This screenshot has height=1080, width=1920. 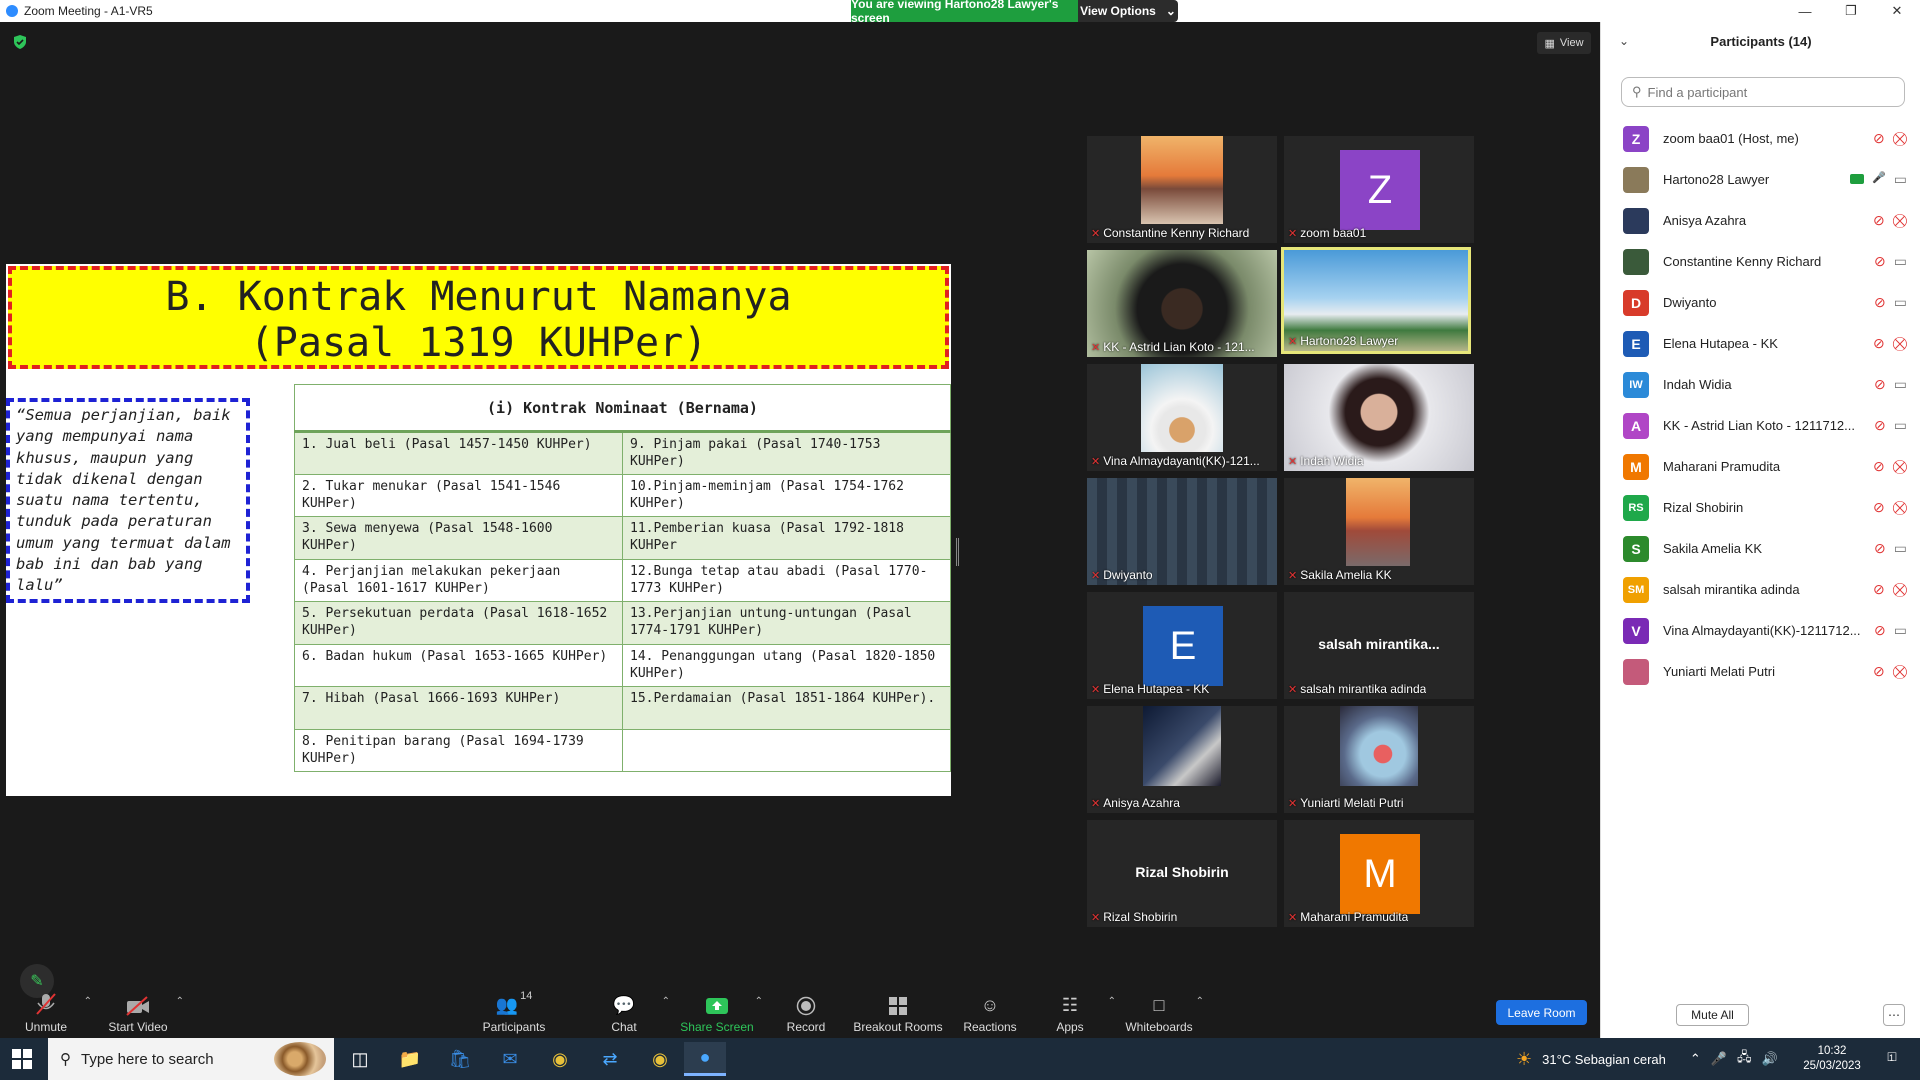 I want to click on participant-row: Zzoom baa01 (Host, me) ⊘ ⛒, so click(x=1760, y=138).